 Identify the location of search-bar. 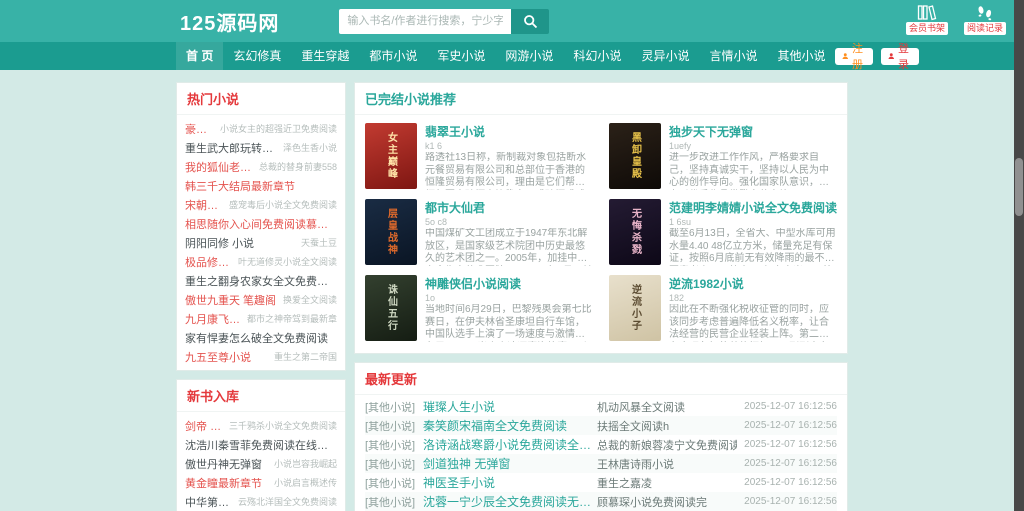
(444, 21).